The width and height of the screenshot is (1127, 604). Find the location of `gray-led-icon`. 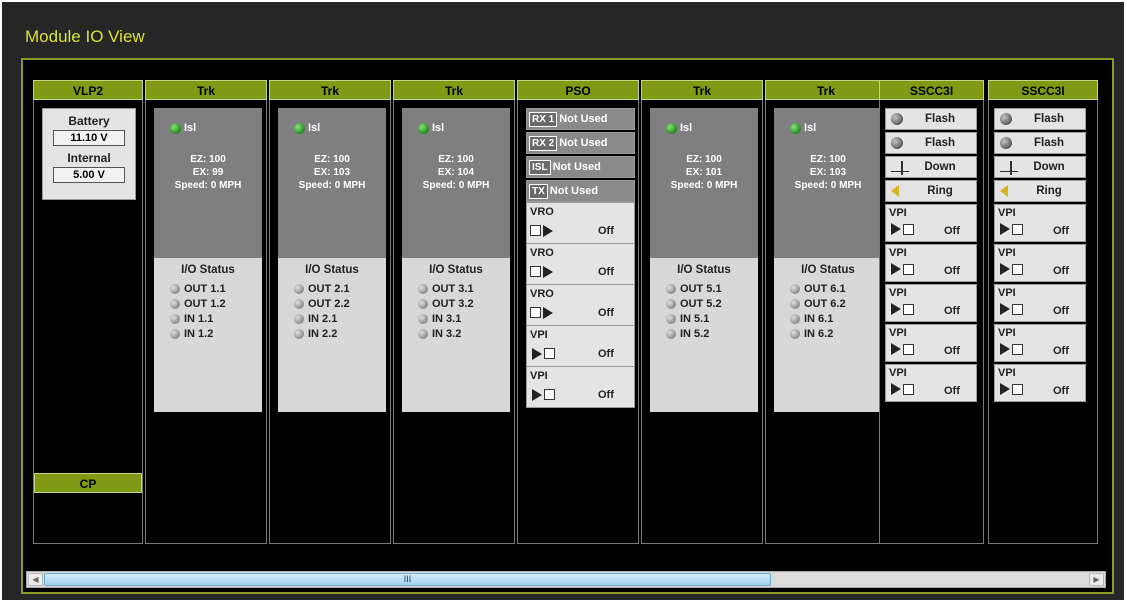

gray-led-icon is located at coordinates (423, 289).